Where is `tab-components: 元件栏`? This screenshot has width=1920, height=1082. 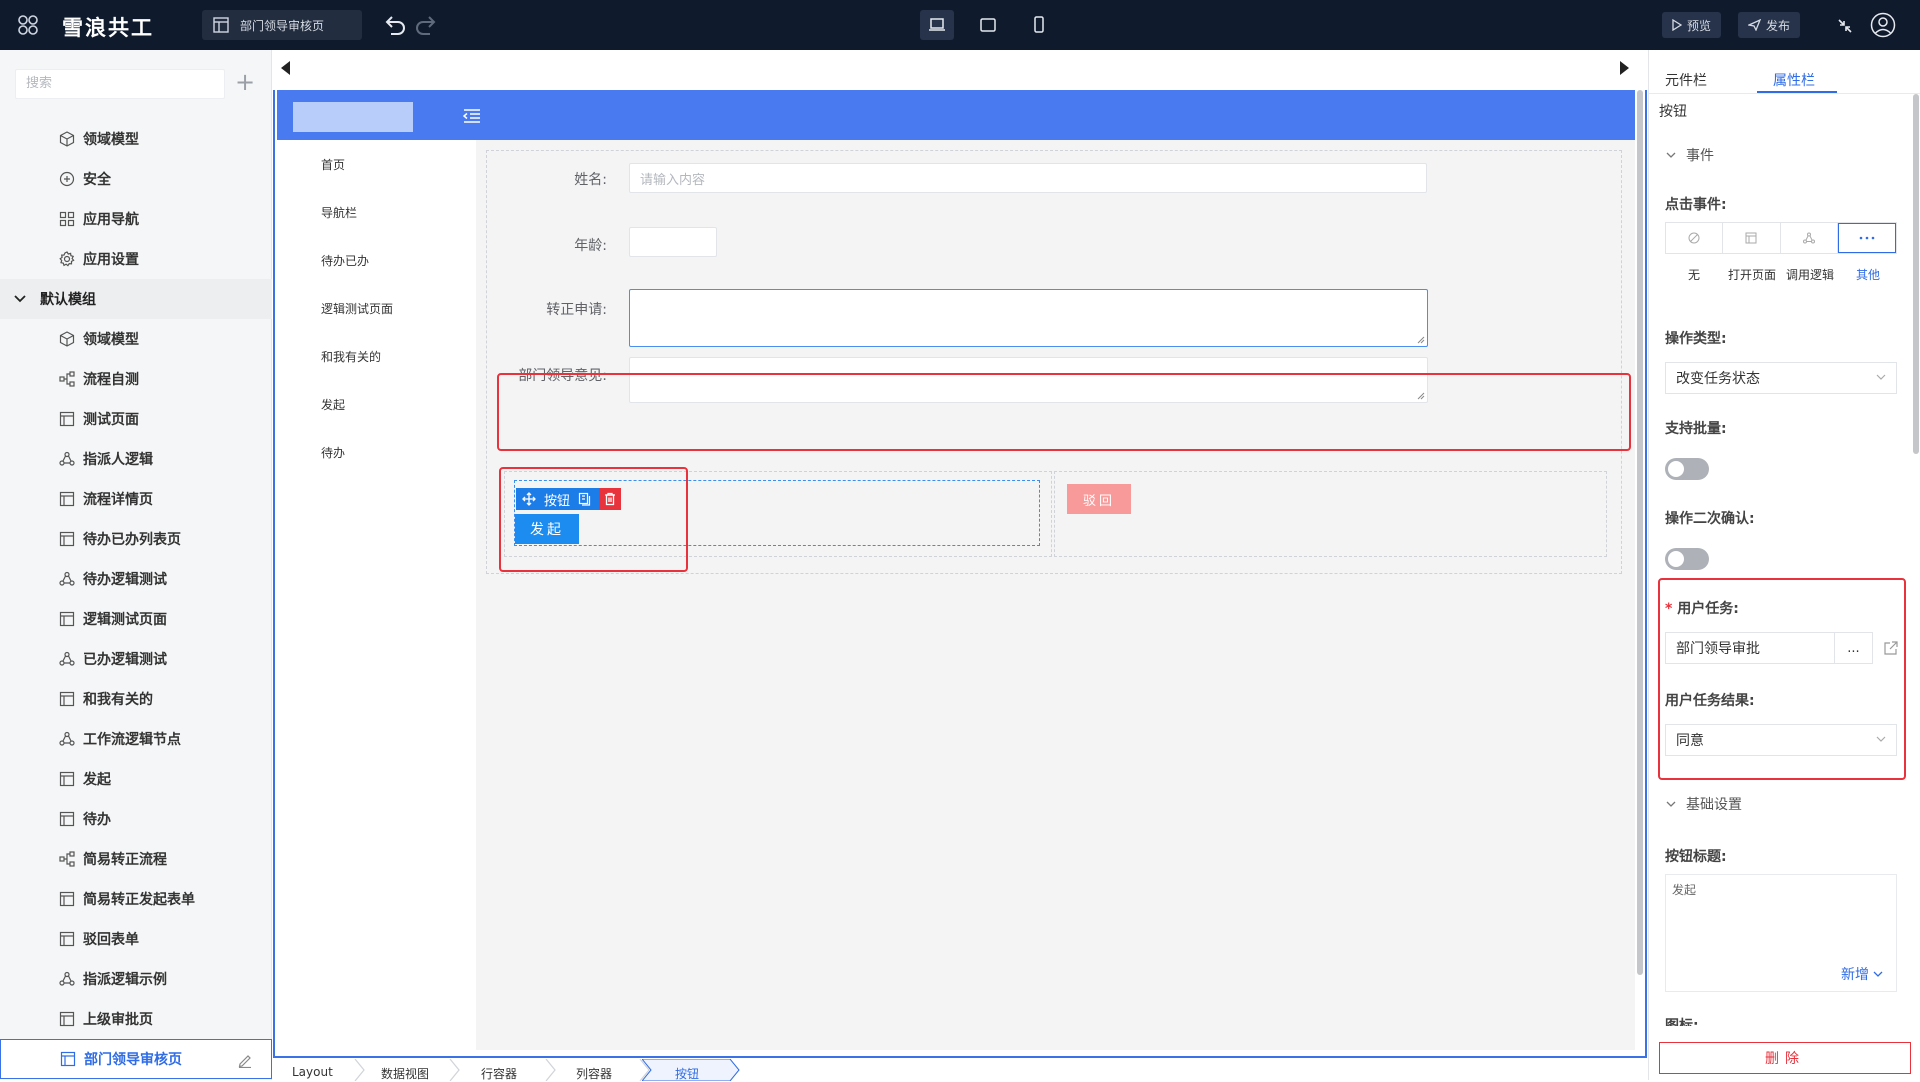
tab-components: 元件栏 is located at coordinates (1686, 80).